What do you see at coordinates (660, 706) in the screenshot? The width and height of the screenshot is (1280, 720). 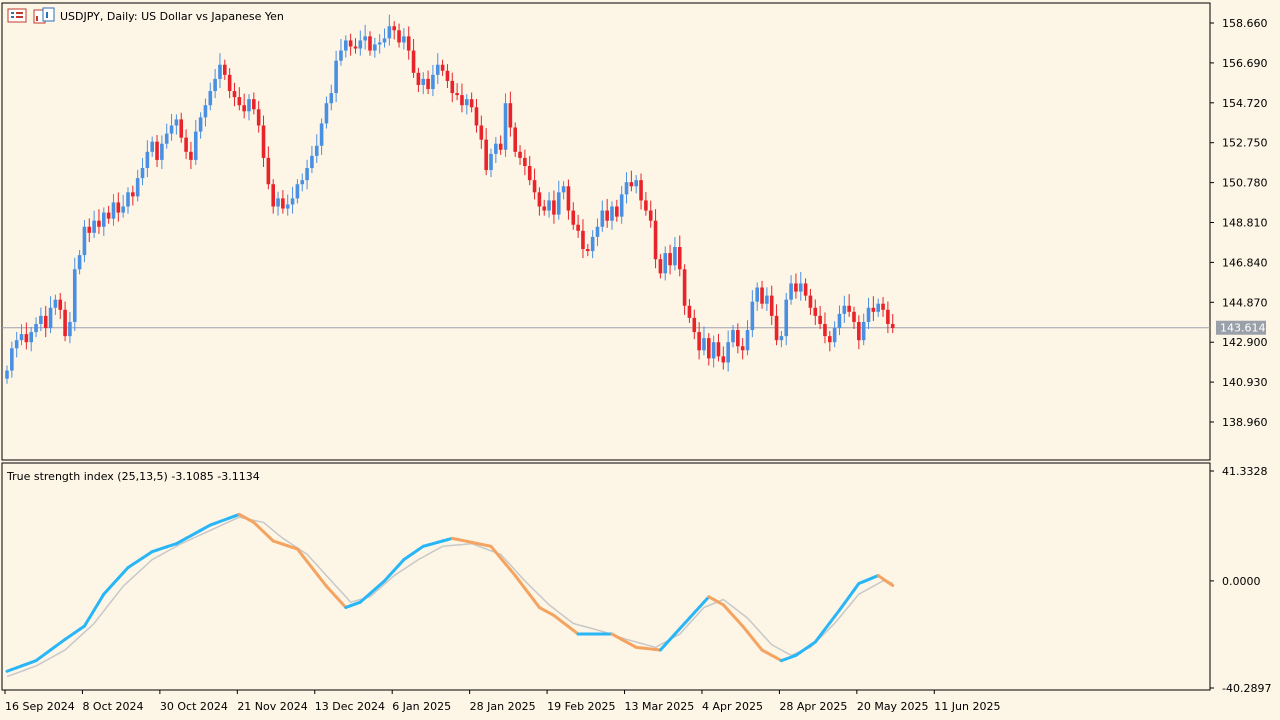 I see `time-tick-label: 13 Mar 2025` at bounding box center [660, 706].